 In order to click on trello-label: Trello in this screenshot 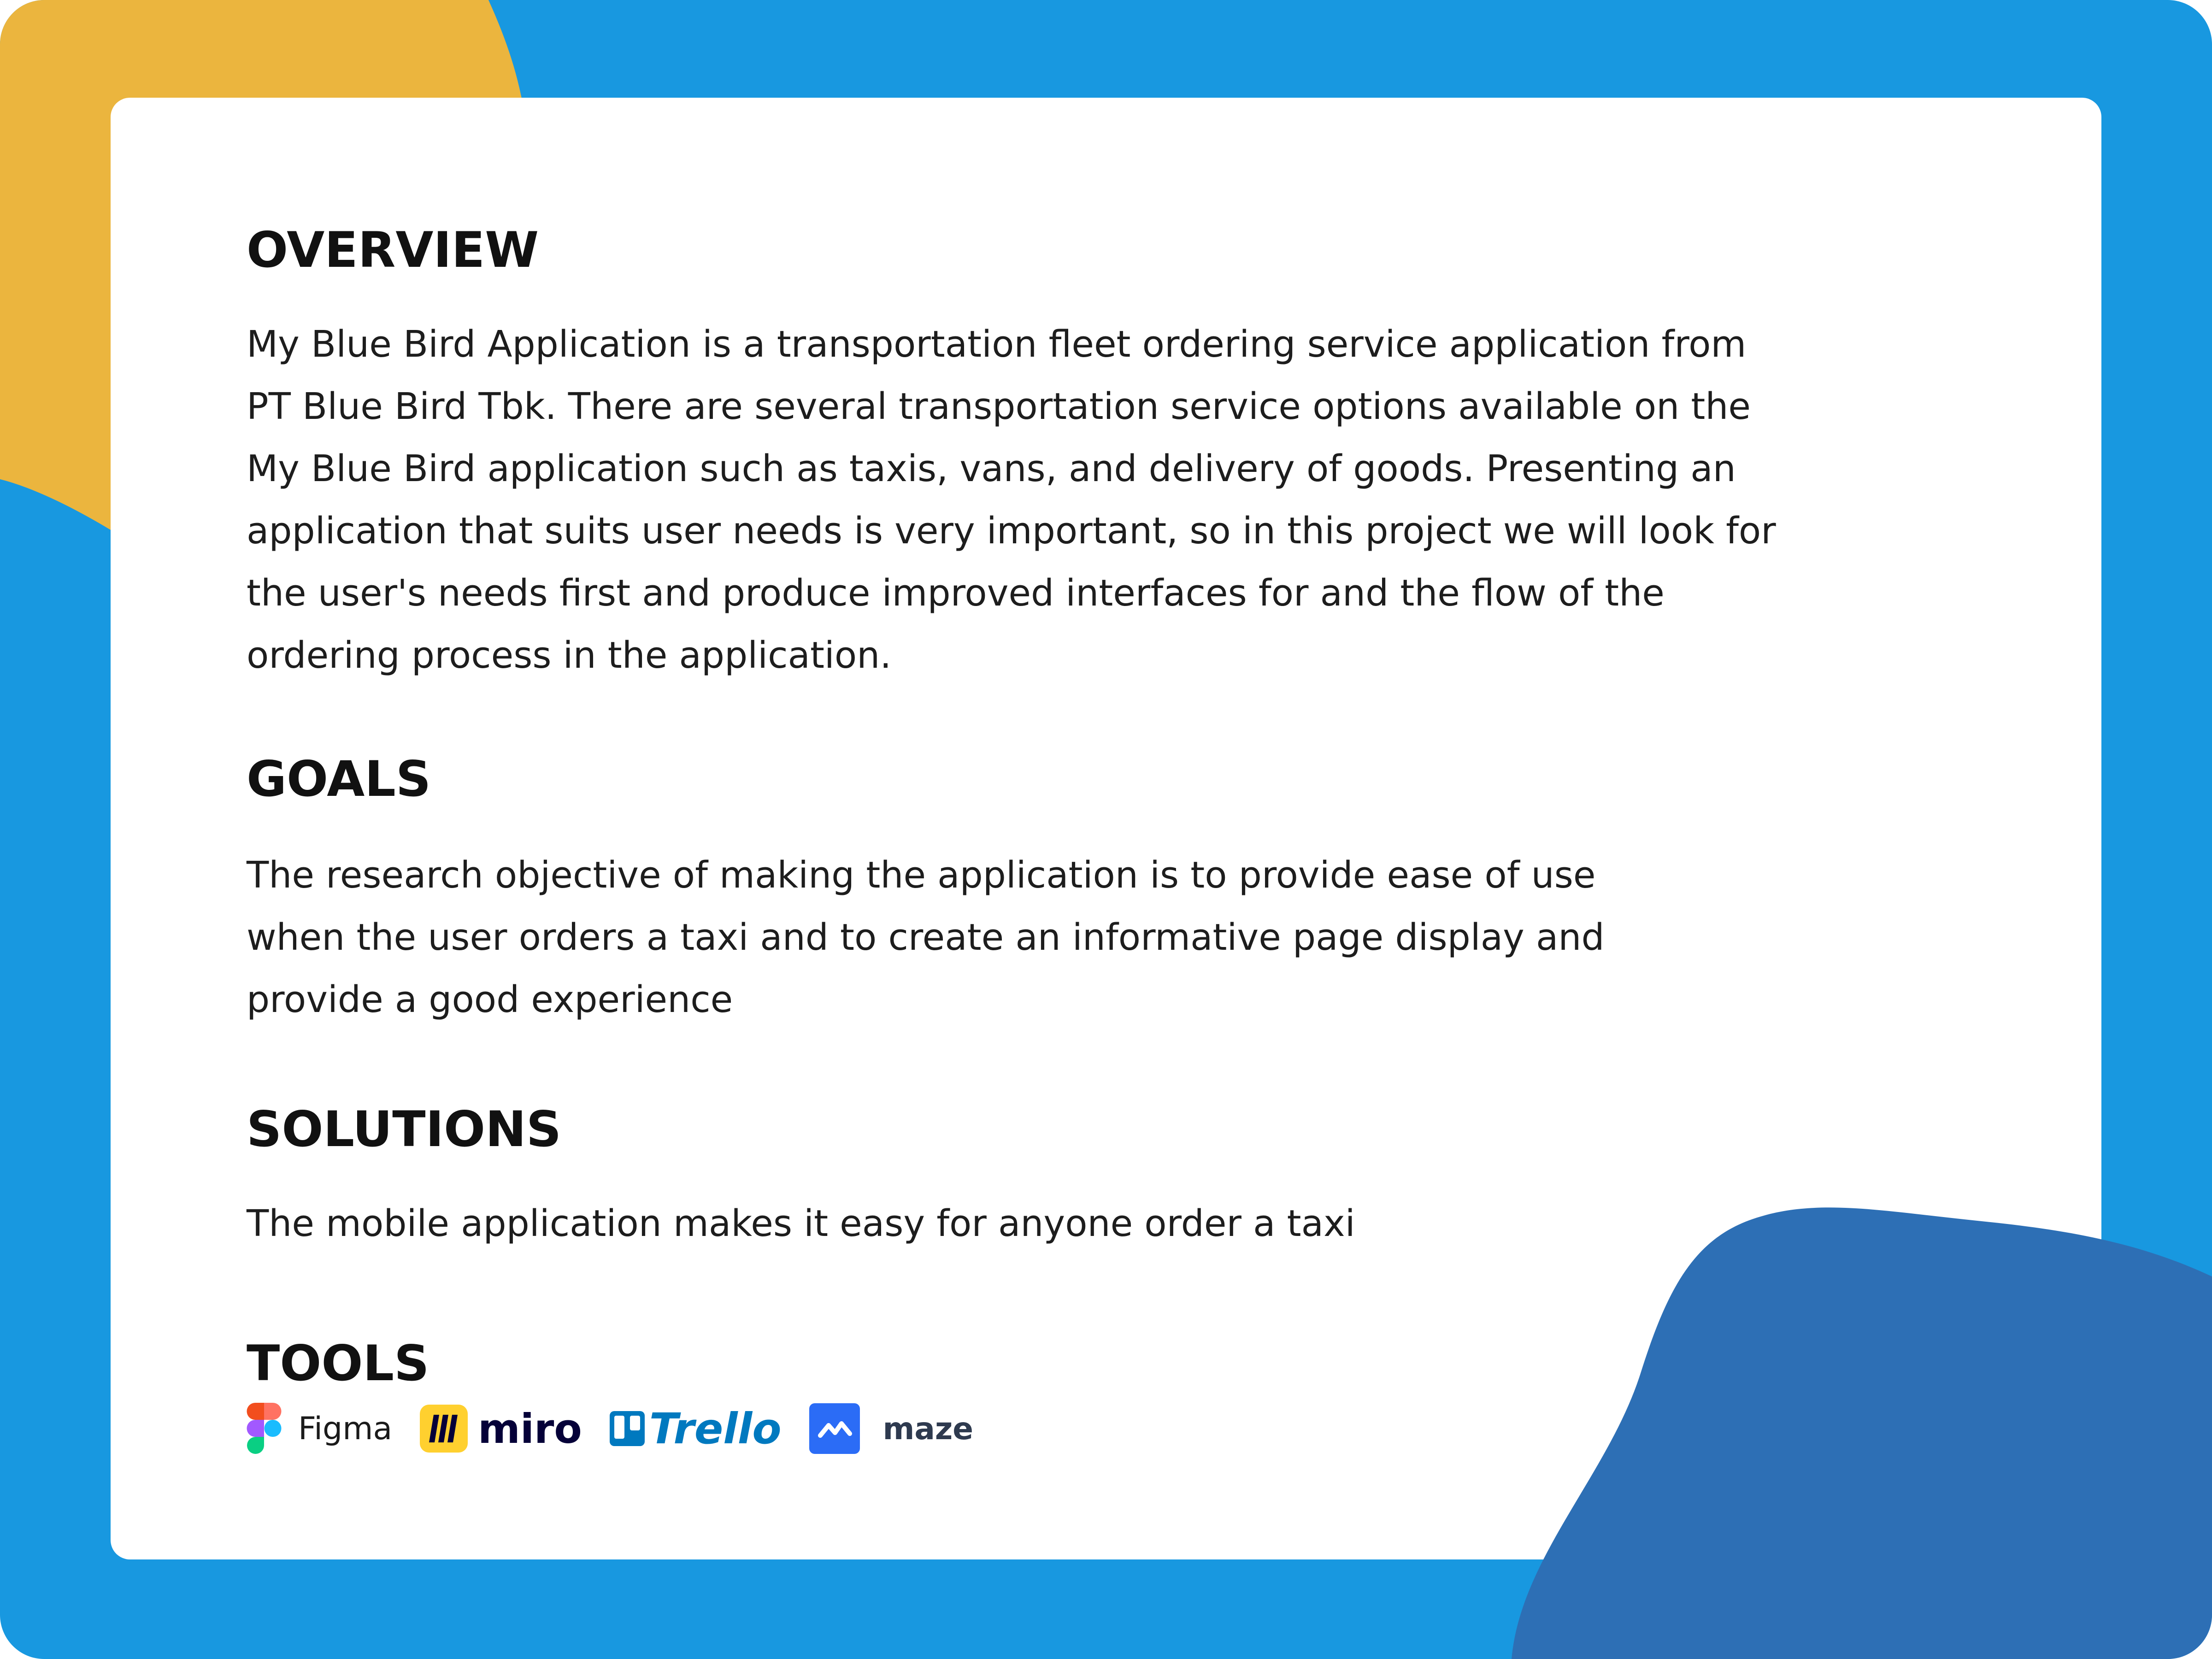, I will do `click(715, 1428)`.